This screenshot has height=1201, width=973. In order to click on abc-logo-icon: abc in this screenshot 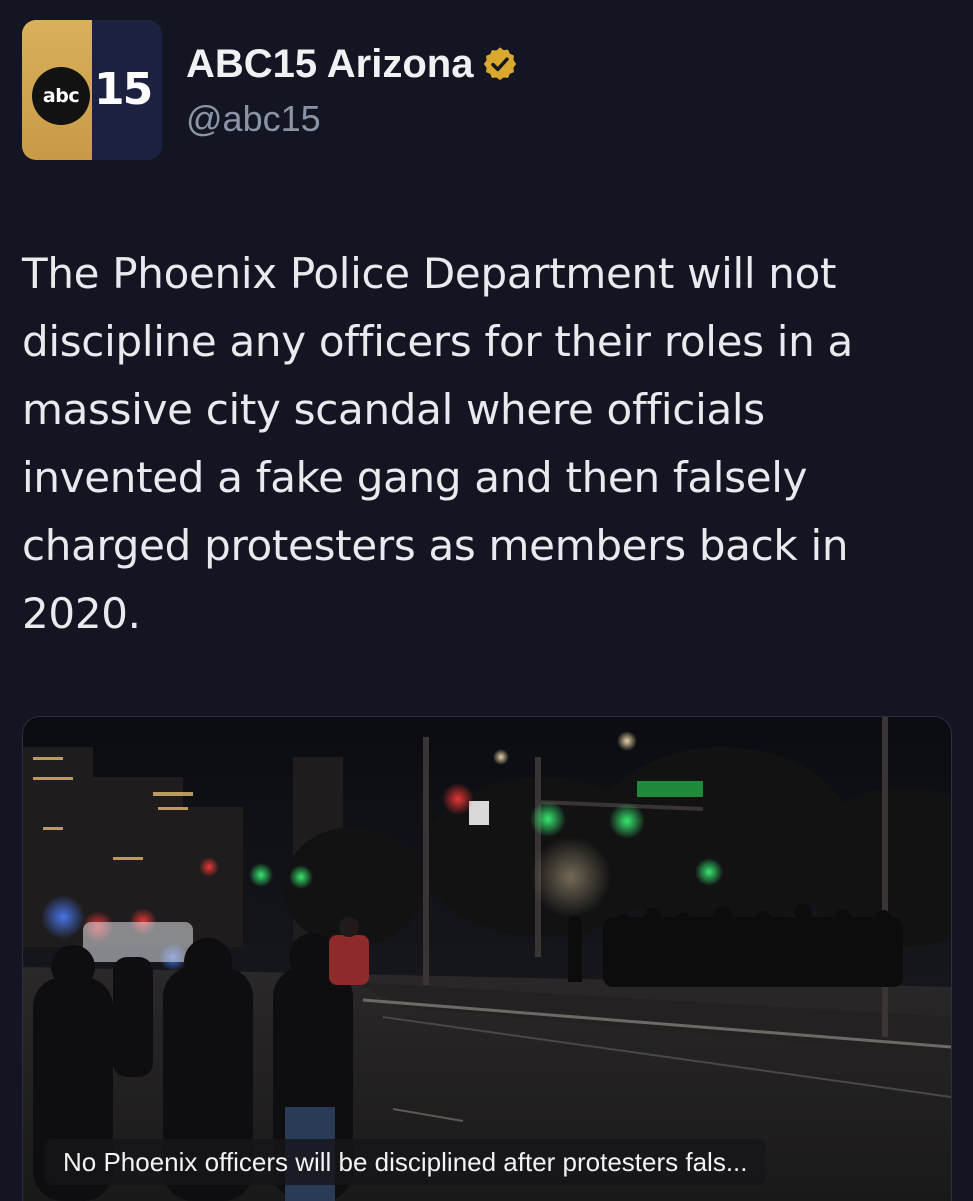, I will do `click(61, 96)`.